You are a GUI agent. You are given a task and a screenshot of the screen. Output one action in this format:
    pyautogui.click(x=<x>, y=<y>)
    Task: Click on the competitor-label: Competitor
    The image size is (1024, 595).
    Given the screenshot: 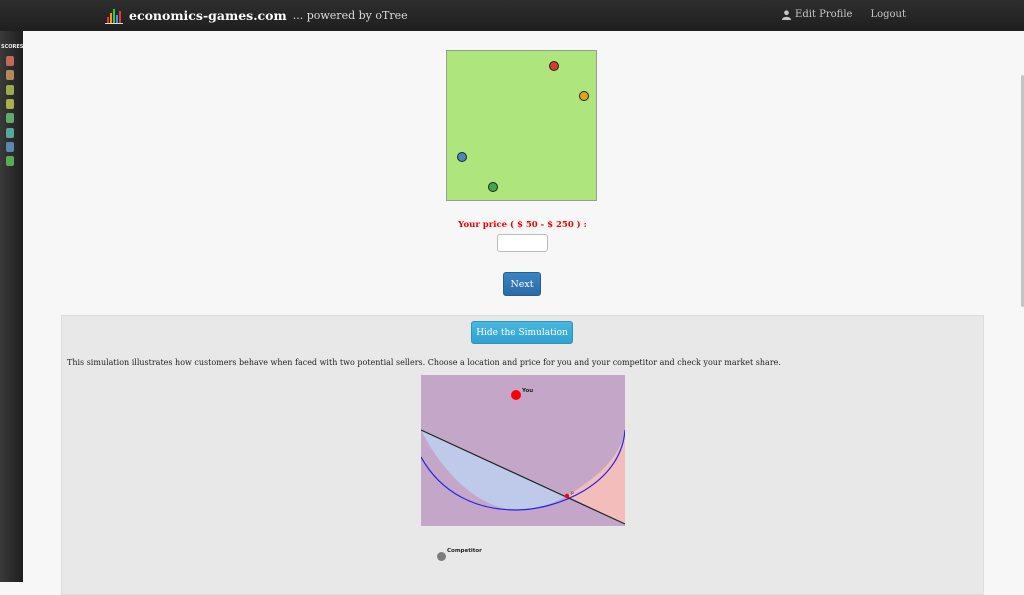 What is the action you would take?
    pyautogui.click(x=464, y=551)
    